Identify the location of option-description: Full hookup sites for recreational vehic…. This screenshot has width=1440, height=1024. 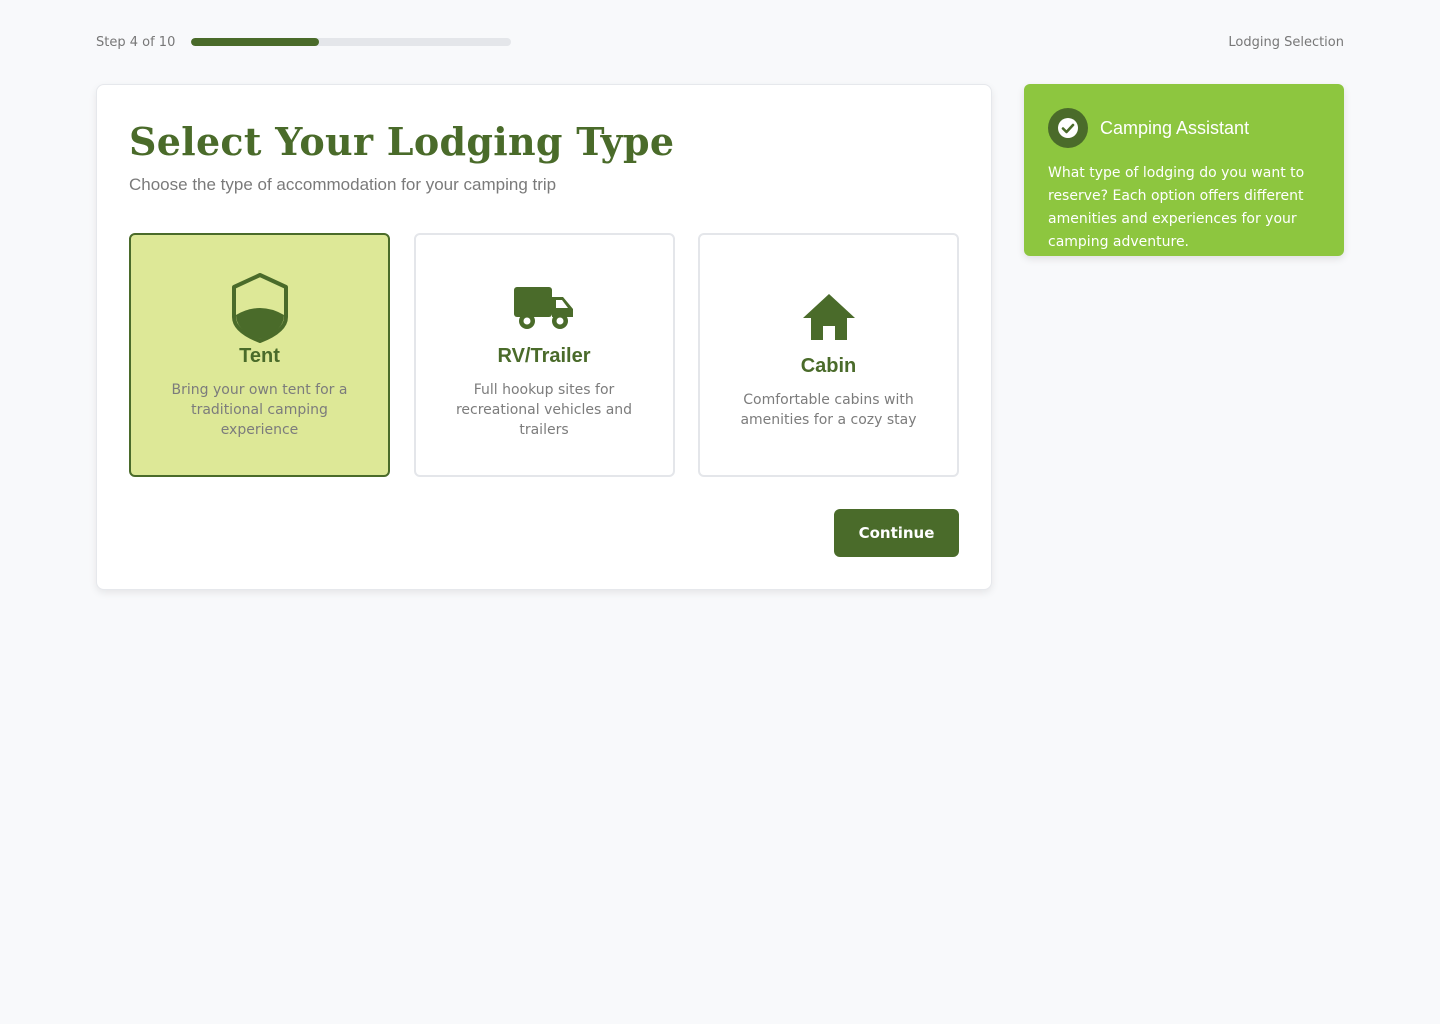
(544, 409).